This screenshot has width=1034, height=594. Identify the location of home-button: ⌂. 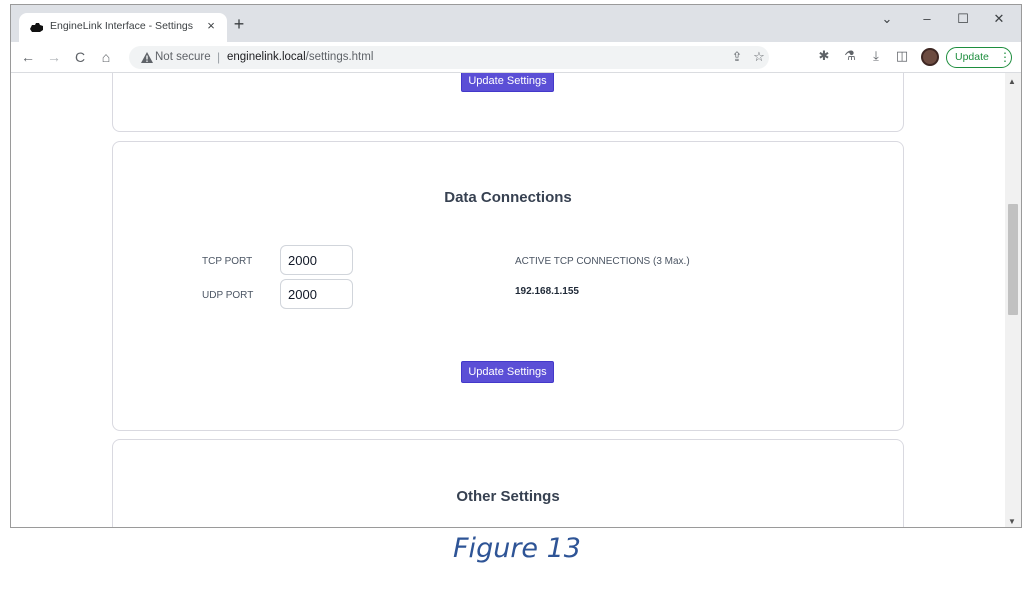
(106, 57).